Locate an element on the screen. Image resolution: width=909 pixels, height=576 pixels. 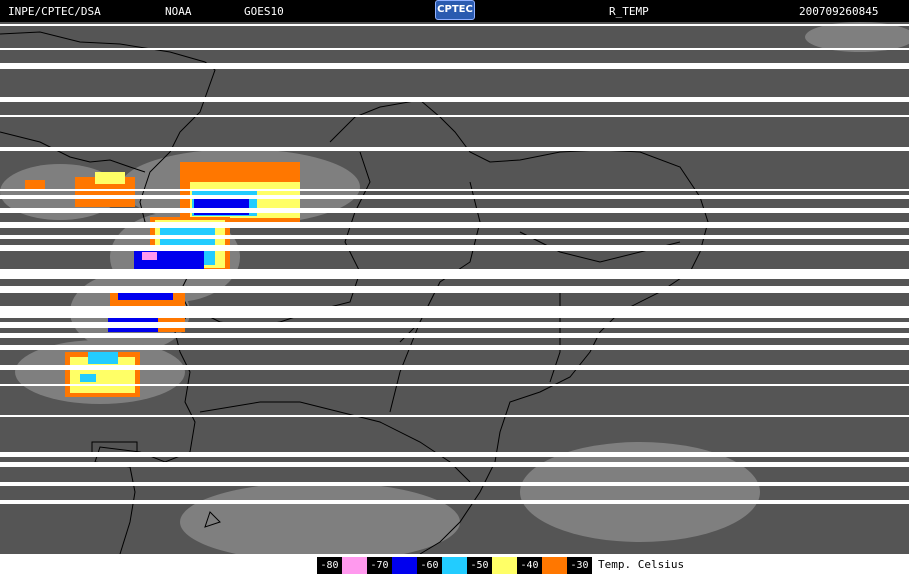
product-label: R_TEMP is located at coordinates (629, 11).